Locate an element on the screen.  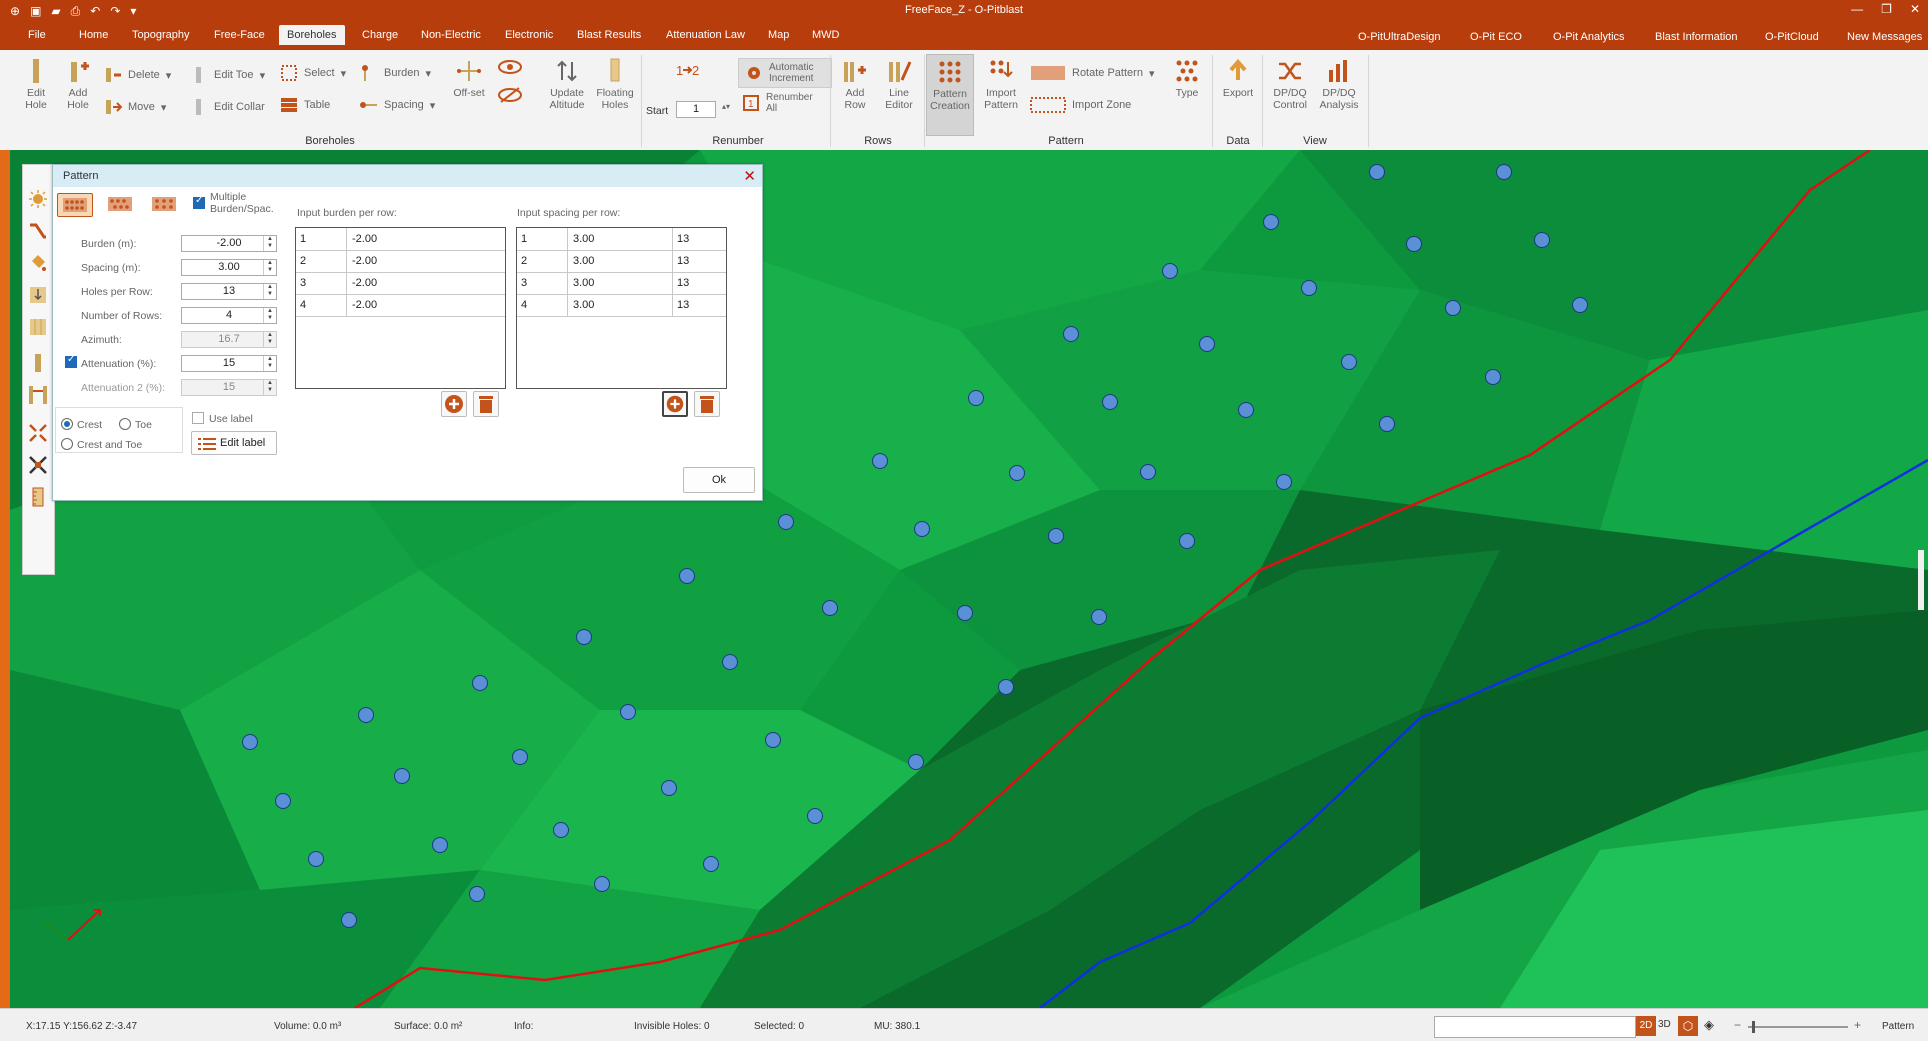
renumber-icon-button: 12 is located at coordinates (688, 72).